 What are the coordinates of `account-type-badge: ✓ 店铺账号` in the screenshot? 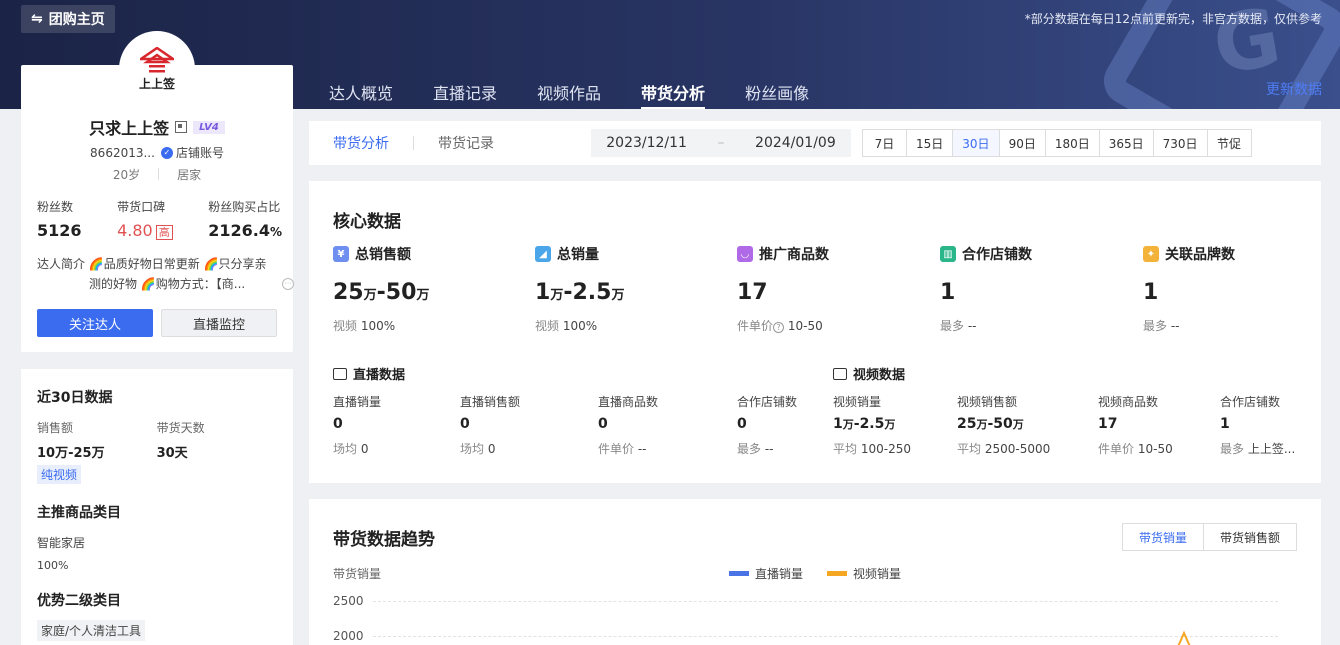 It's located at (192, 152).